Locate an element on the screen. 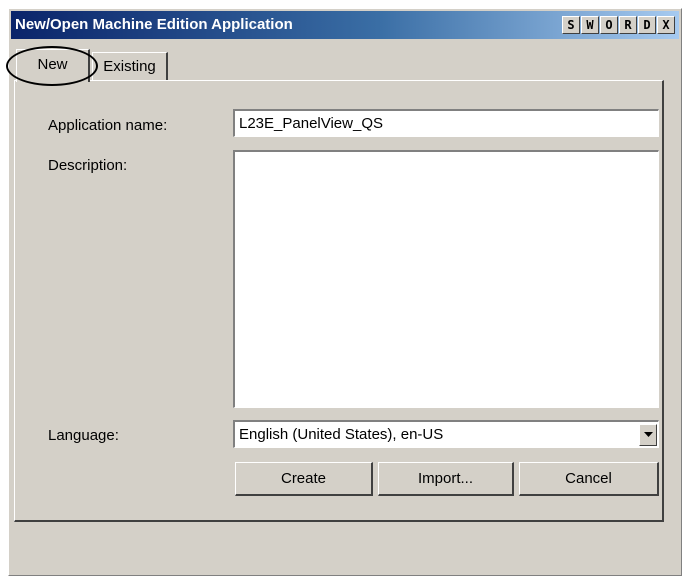 The image size is (691, 578). title-button-w: W is located at coordinates (590, 25).